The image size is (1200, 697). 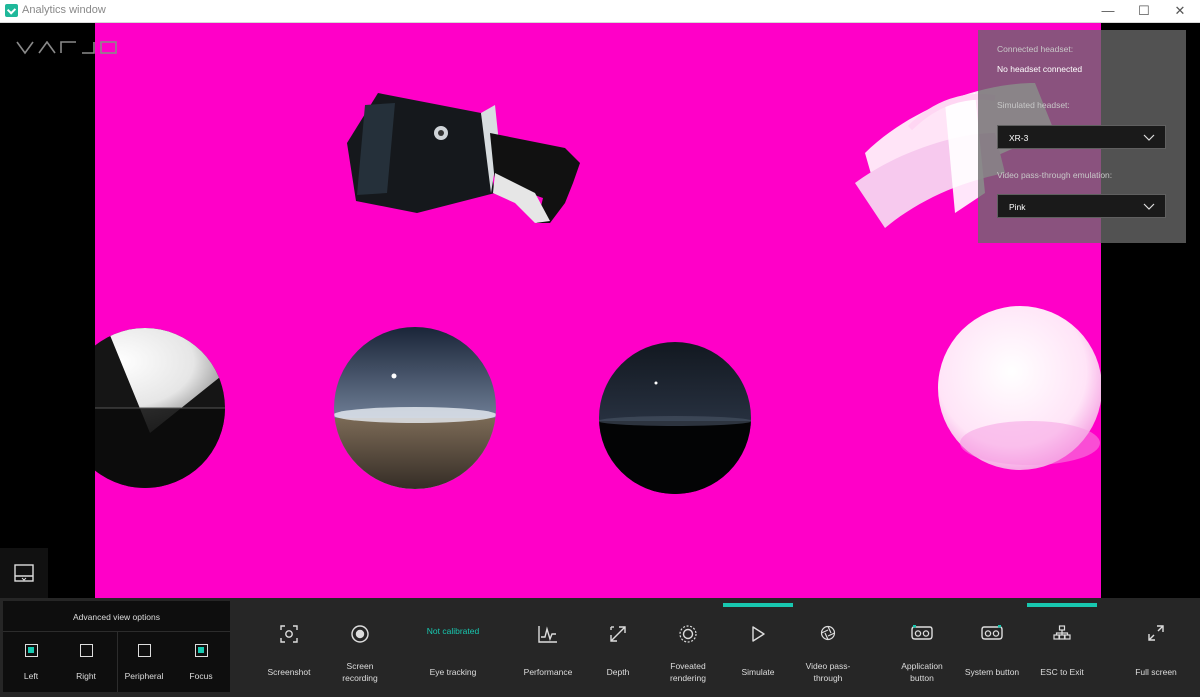 What do you see at coordinates (86, 666) in the screenshot?
I see `view-option-right: Right` at bounding box center [86, 666].